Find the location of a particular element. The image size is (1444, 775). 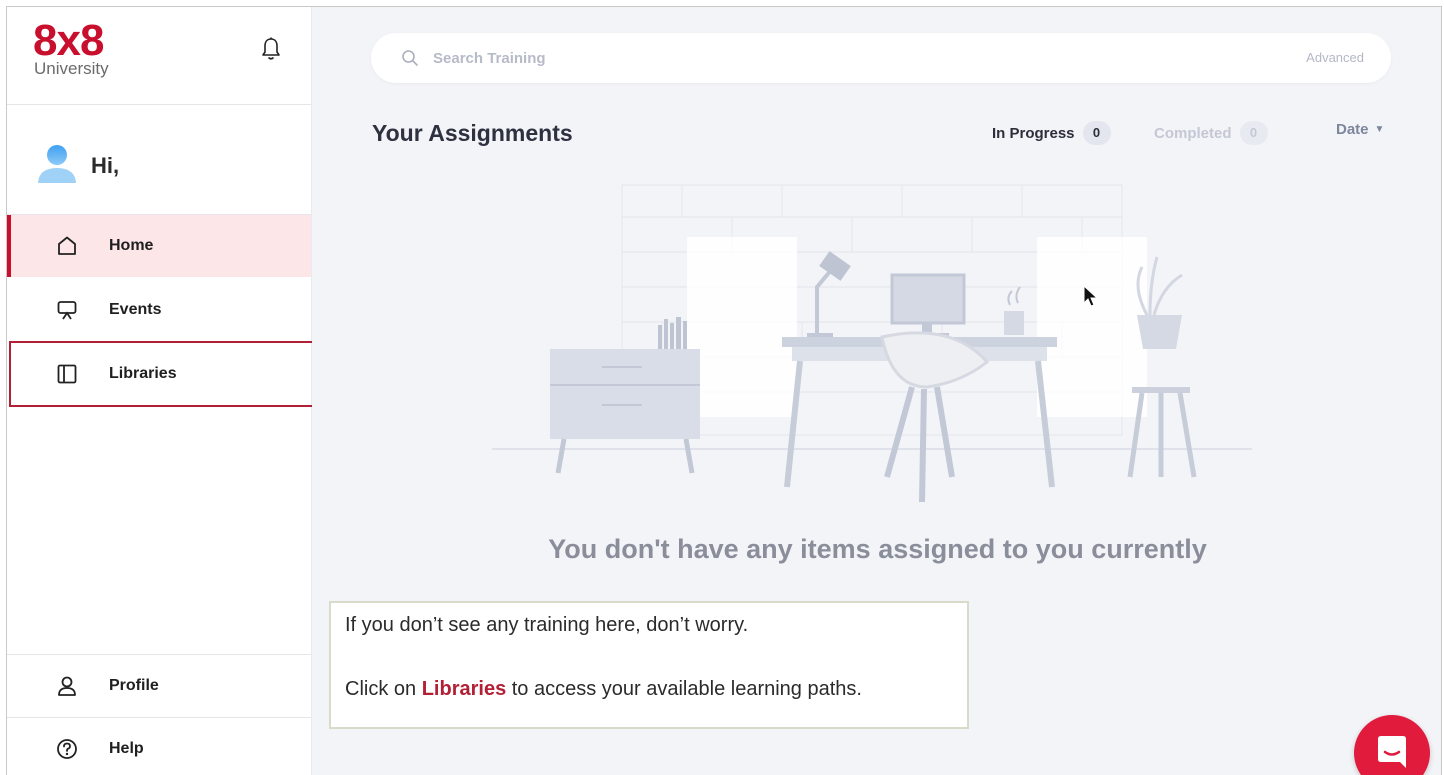

caret-down-icon: ▼ is located at coordinates (1379, 129).